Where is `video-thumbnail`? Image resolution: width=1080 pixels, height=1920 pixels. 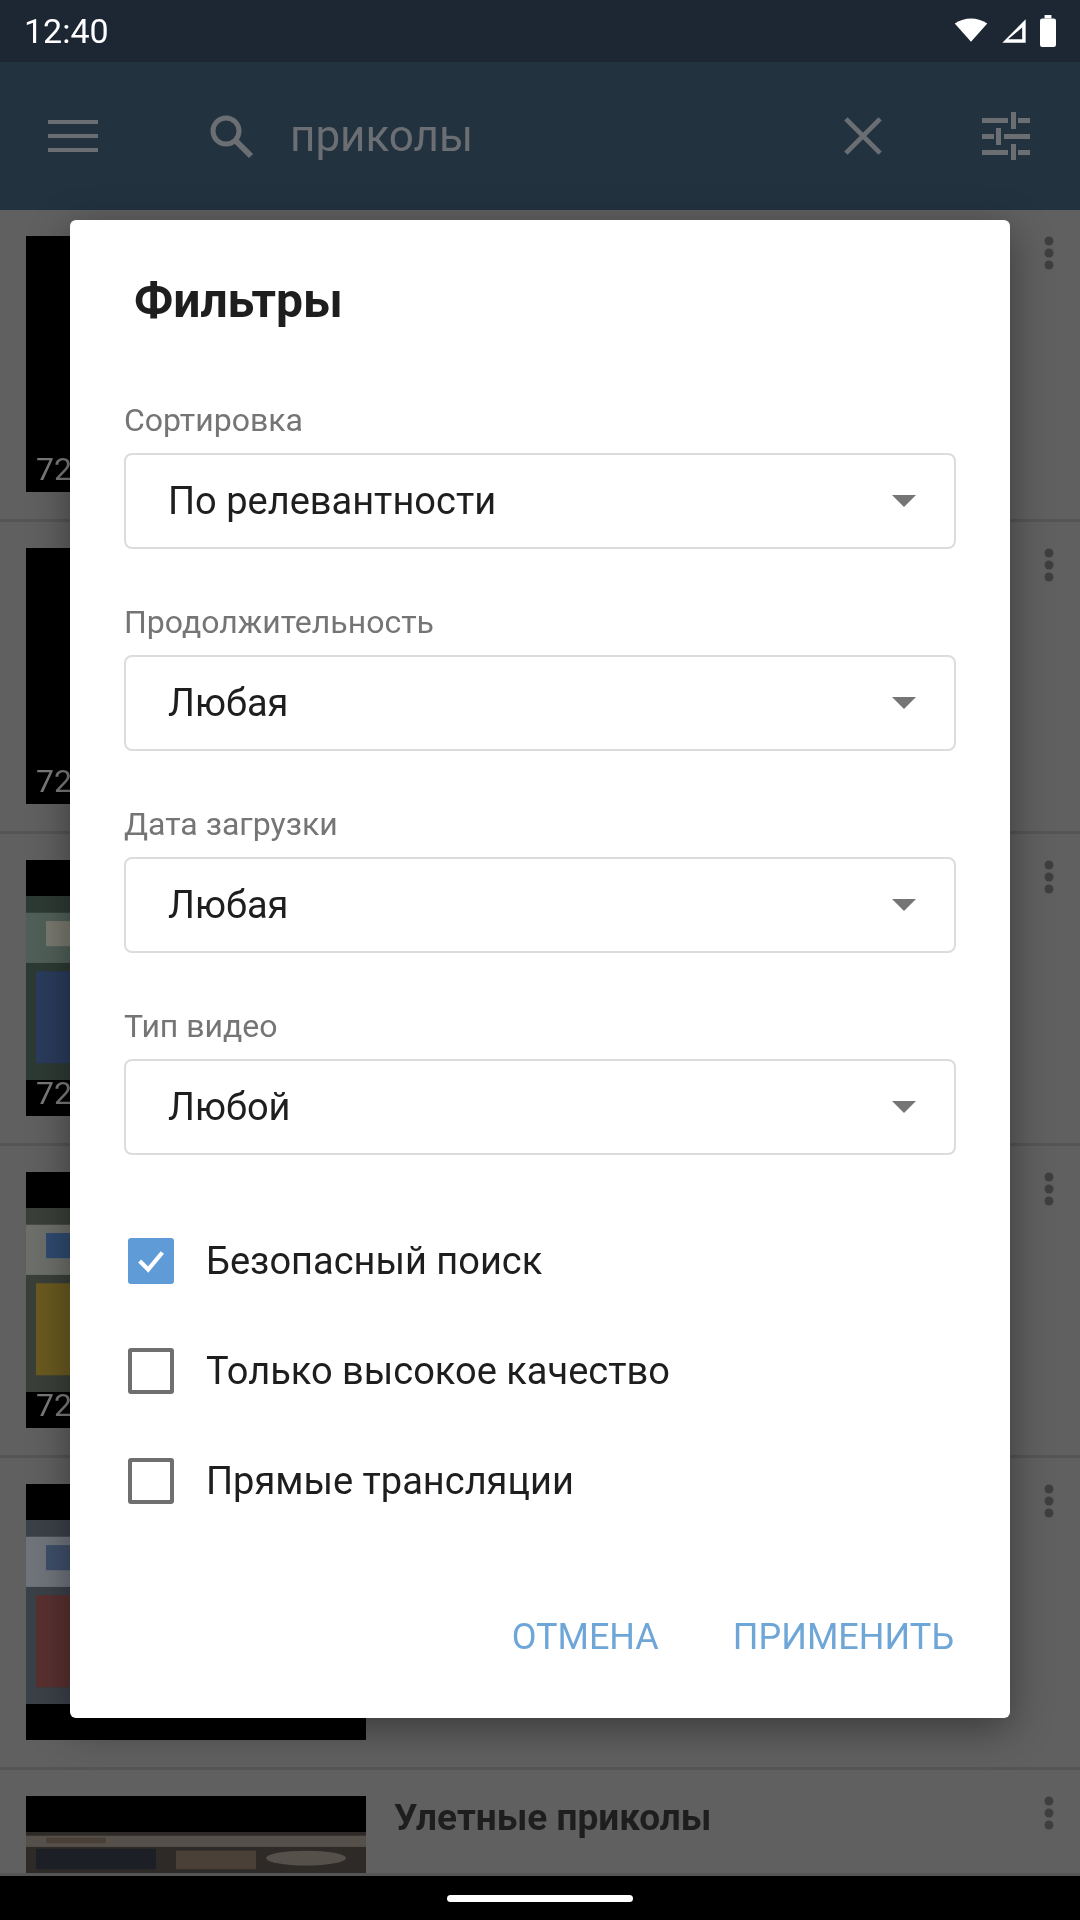 video-thumbnail is located at coordinates (196, 1834).